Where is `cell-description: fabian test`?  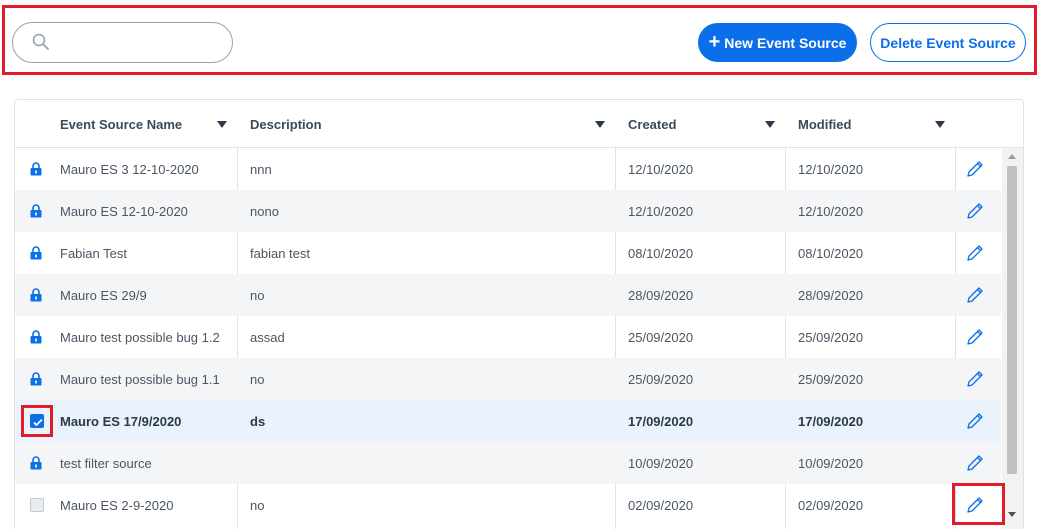 cell-description: fabian test is located at coordinates (280, 253).